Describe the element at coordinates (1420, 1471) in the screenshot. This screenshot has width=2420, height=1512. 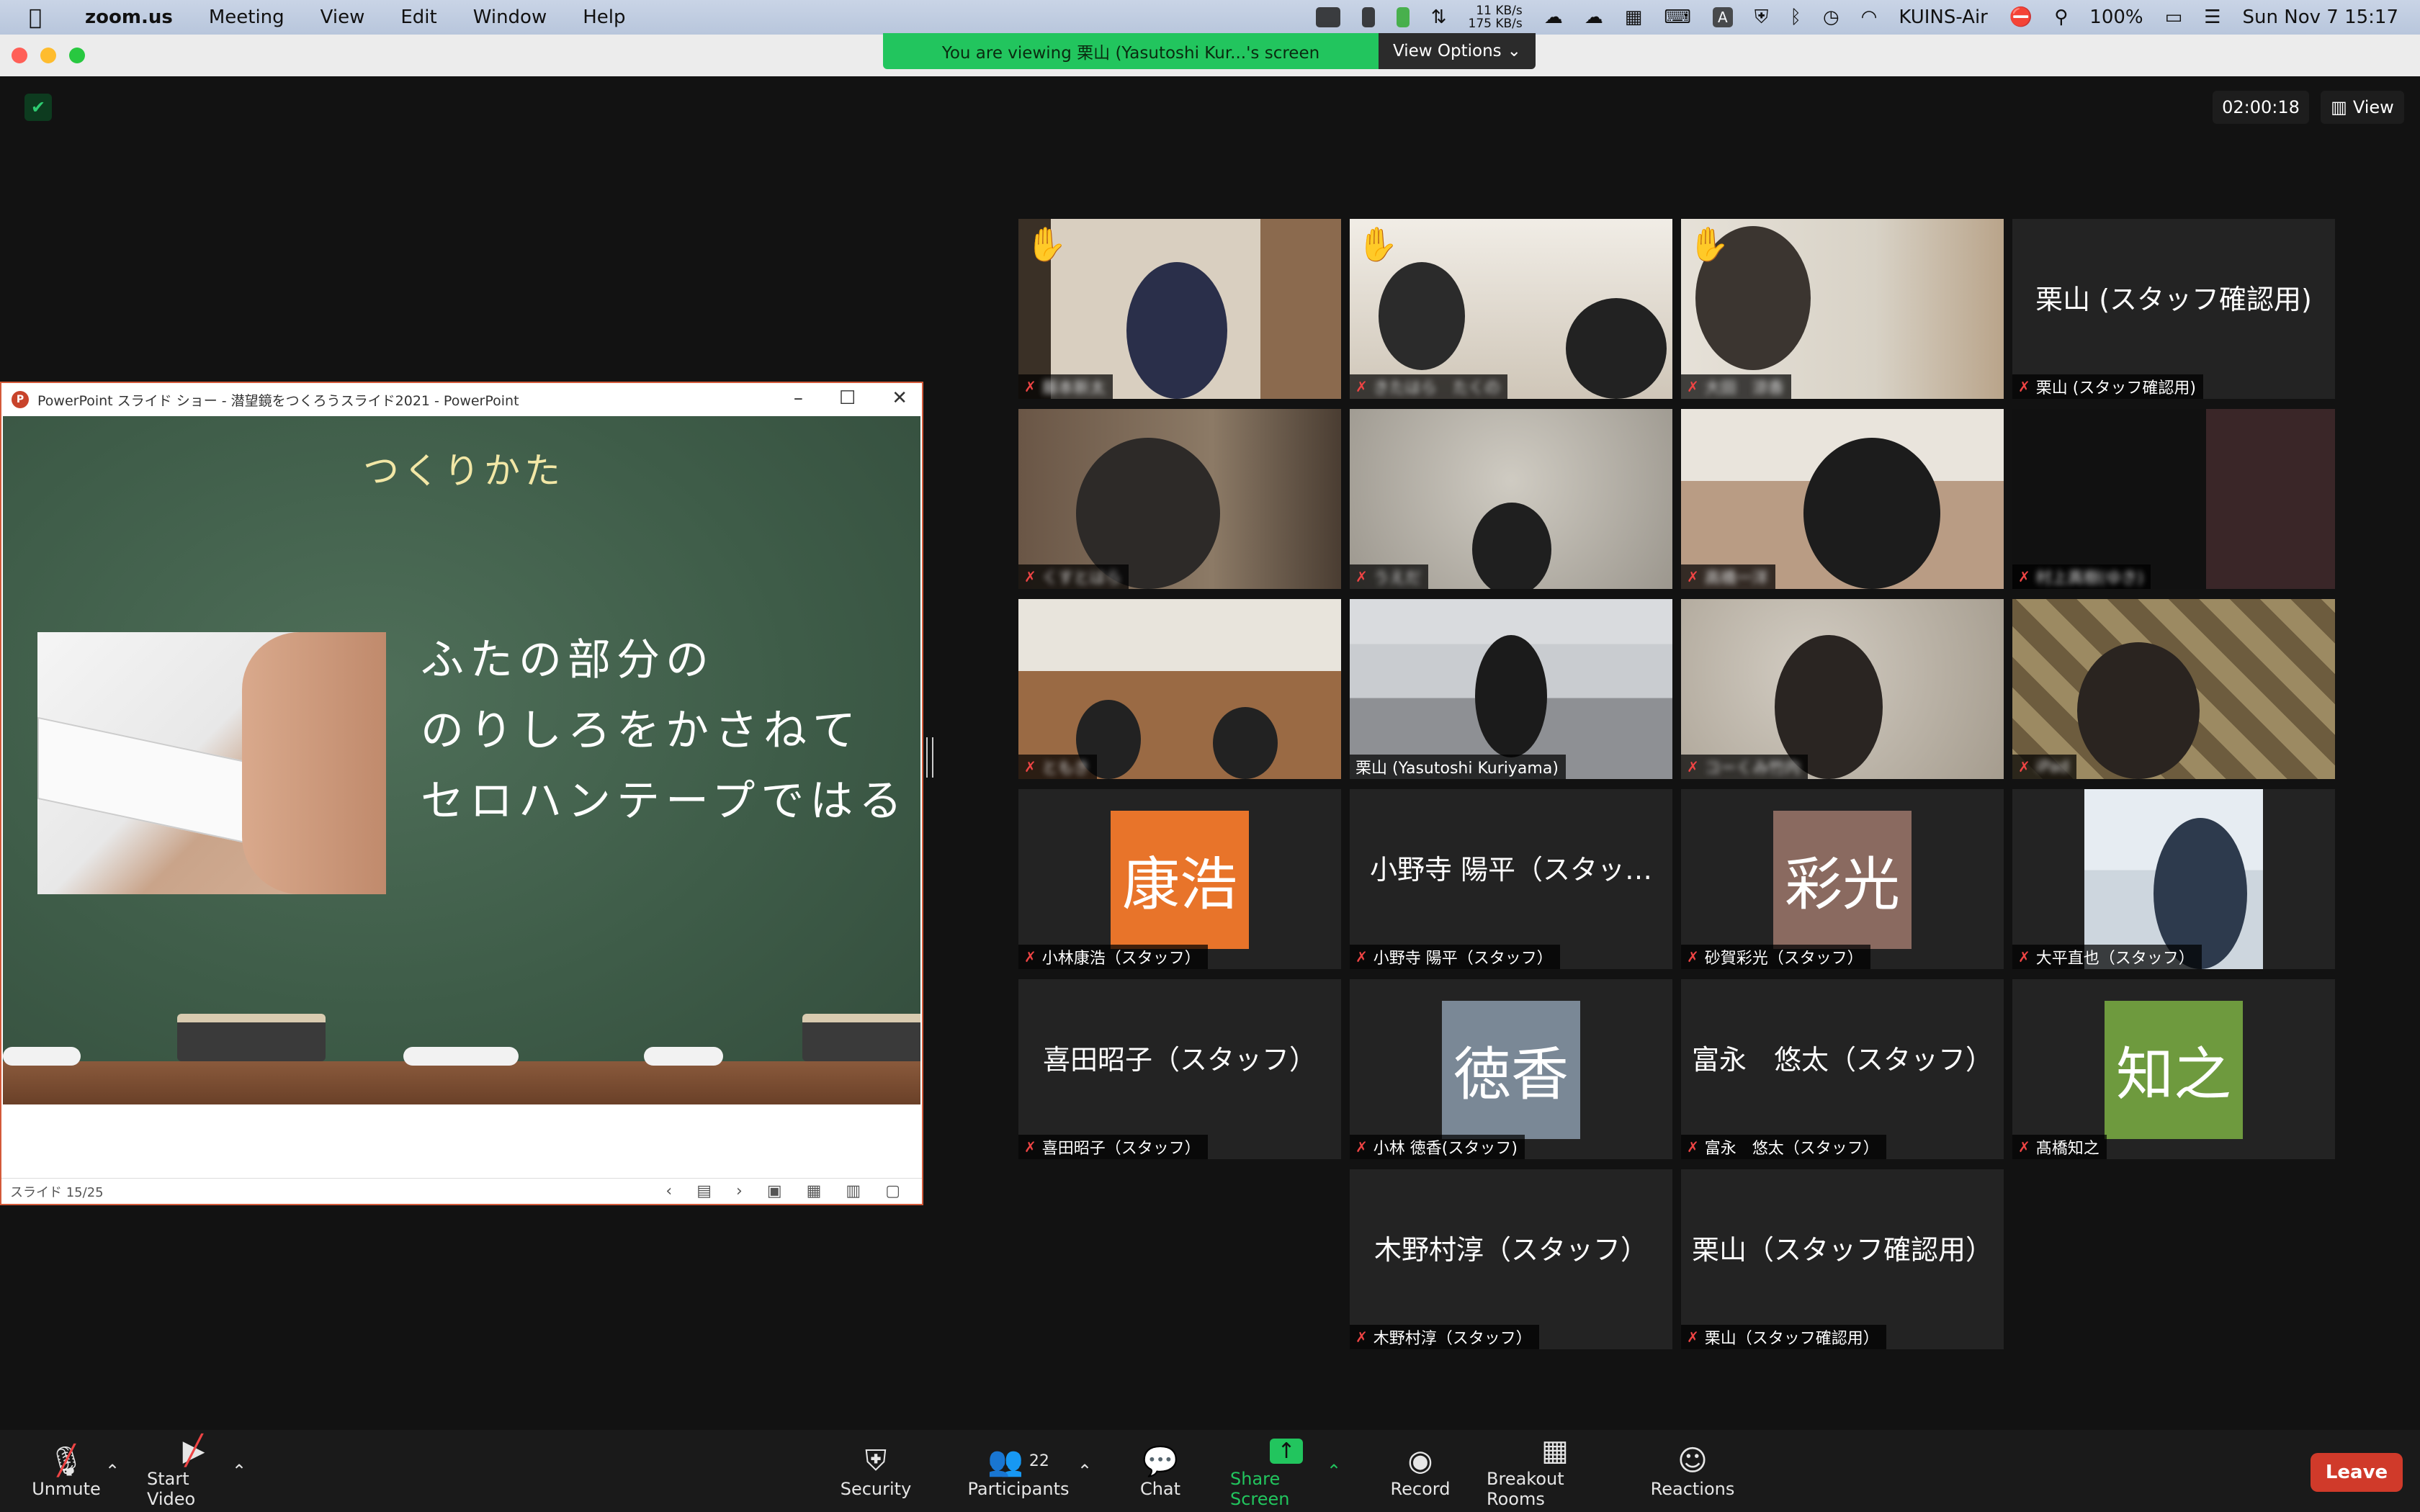
I see `record-button: ◉ Record` at that location.